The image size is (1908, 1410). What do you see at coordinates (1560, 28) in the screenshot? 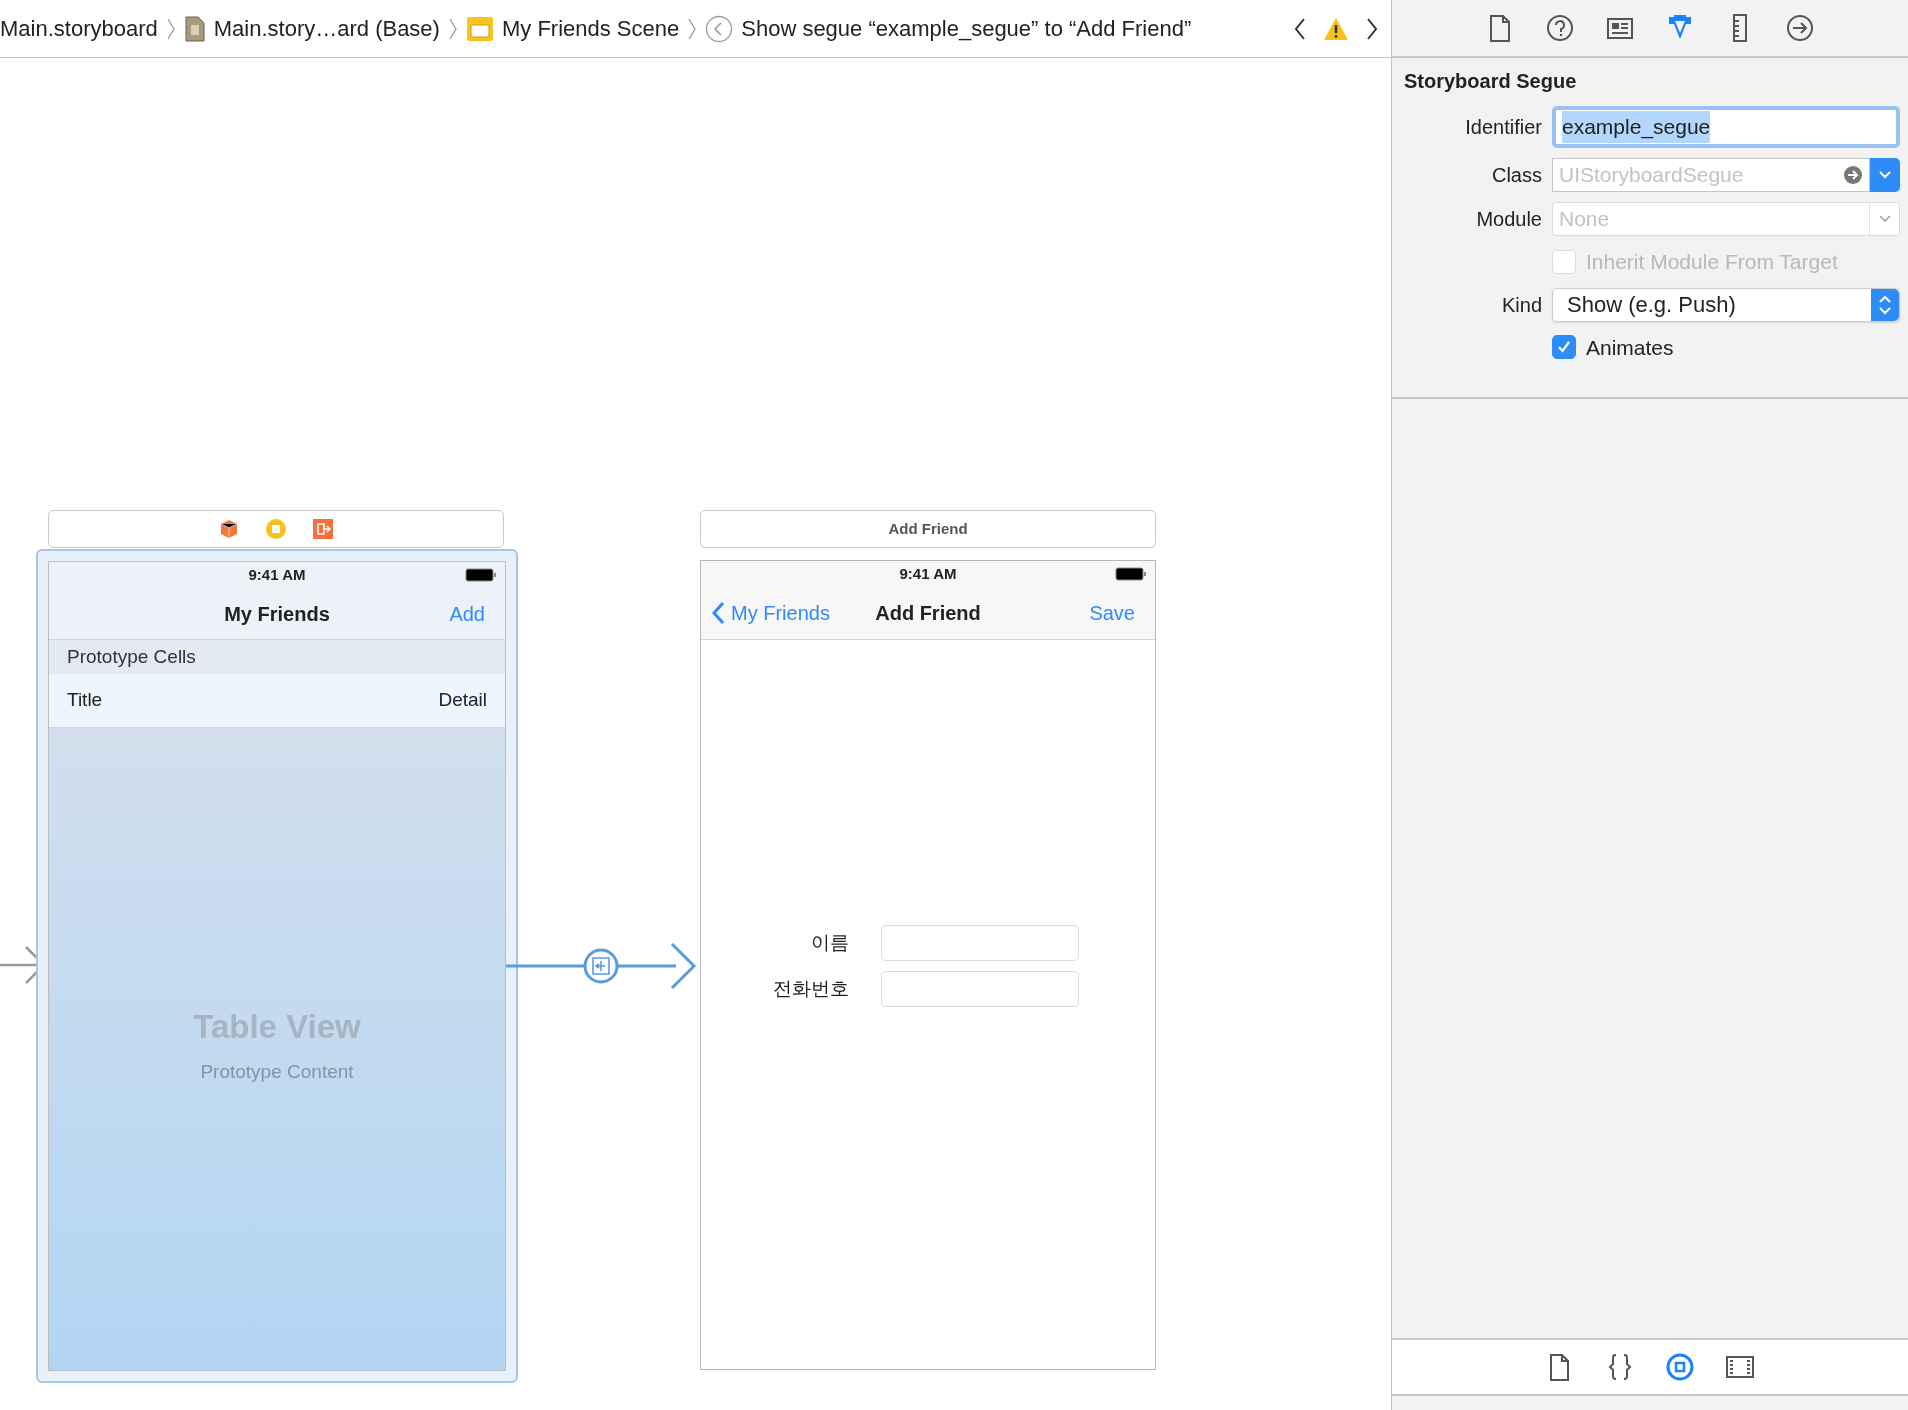
I see `help-icon` at bounding box center [1560, 28].